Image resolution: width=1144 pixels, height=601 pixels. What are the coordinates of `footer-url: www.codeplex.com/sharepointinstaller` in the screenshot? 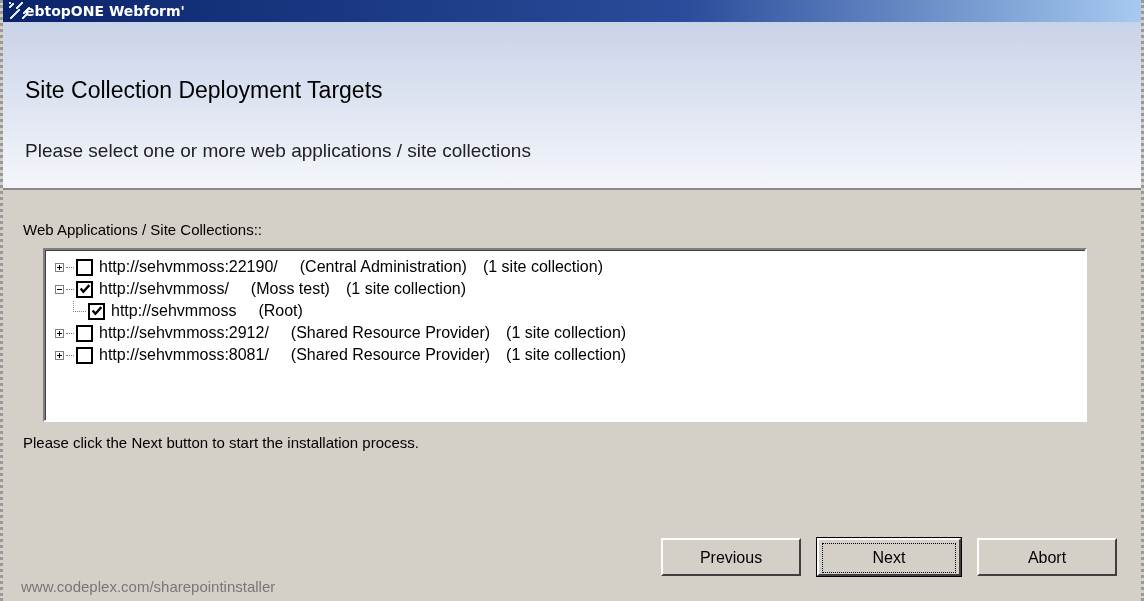 It's located at (148, 586).